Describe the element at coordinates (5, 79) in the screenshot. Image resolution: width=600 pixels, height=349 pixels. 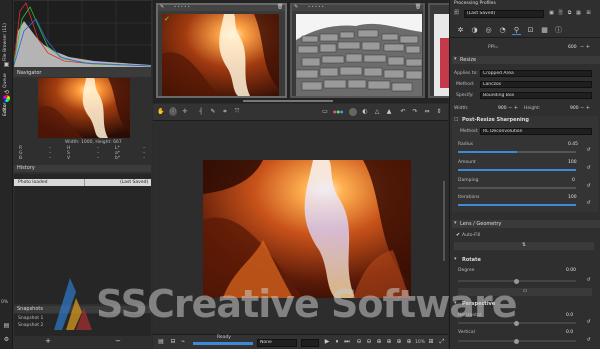
I see `tab-queue: Queue` at that location.